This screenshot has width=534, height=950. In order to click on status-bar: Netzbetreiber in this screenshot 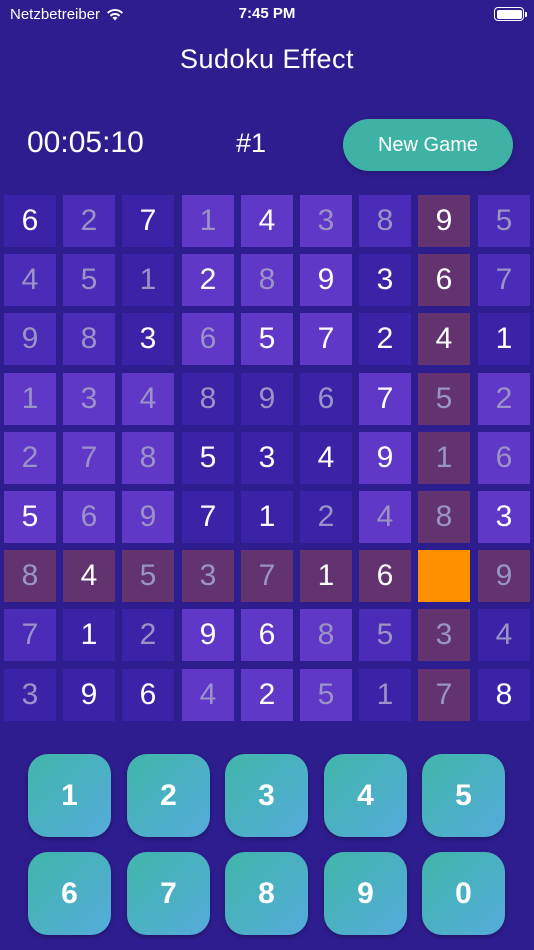, I will do `click(267, 14)`.